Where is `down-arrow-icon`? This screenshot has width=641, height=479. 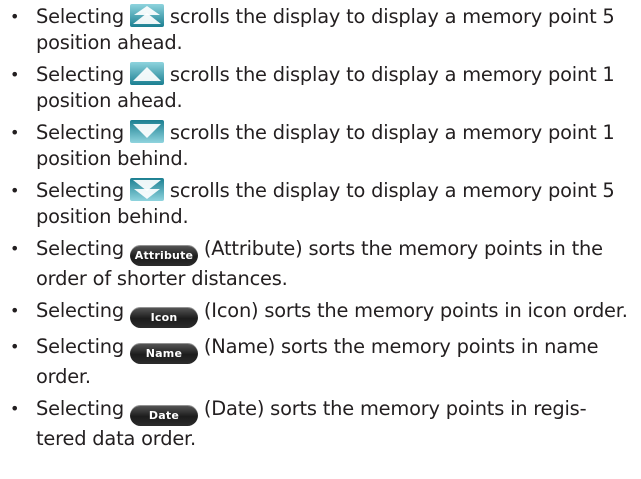
down-arrow-icon is located at coordinates (146, 131).